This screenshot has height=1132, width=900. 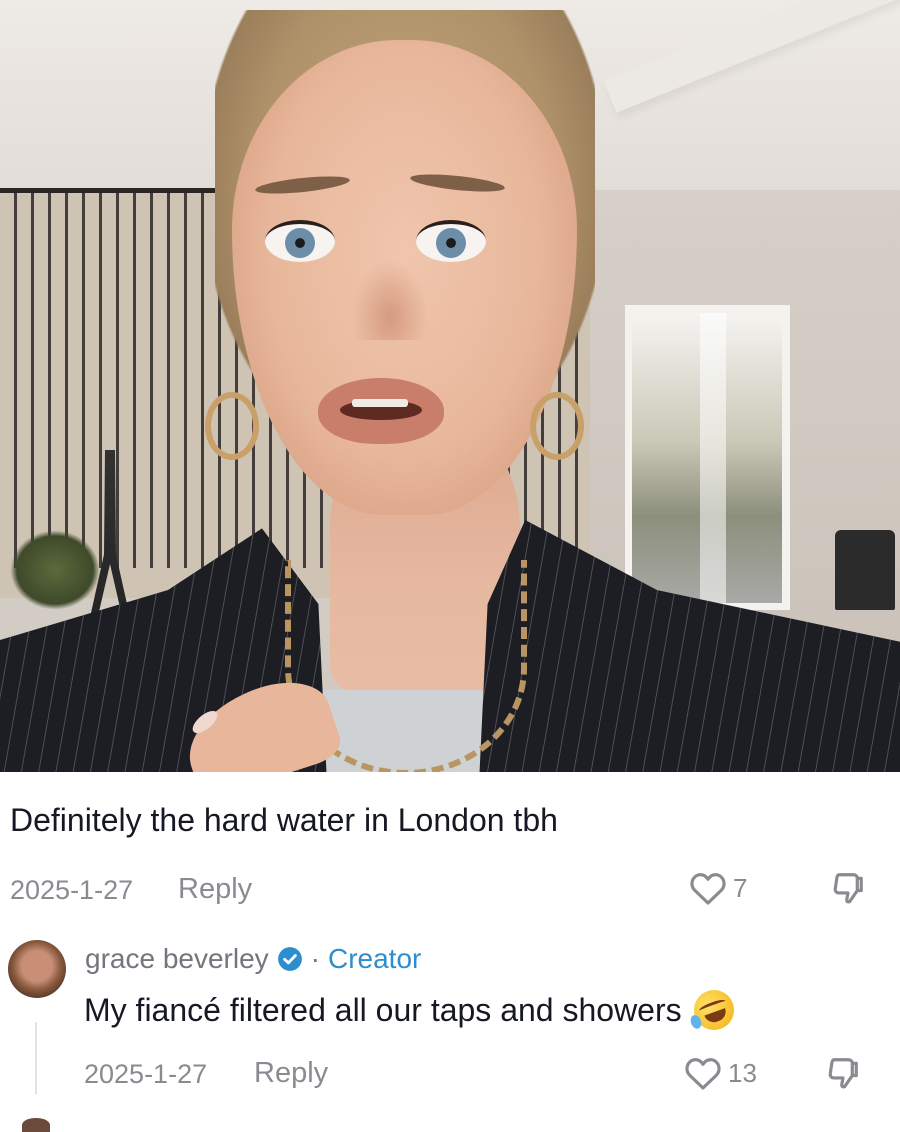 I want to click on teeth, so click(x=380, y=403).